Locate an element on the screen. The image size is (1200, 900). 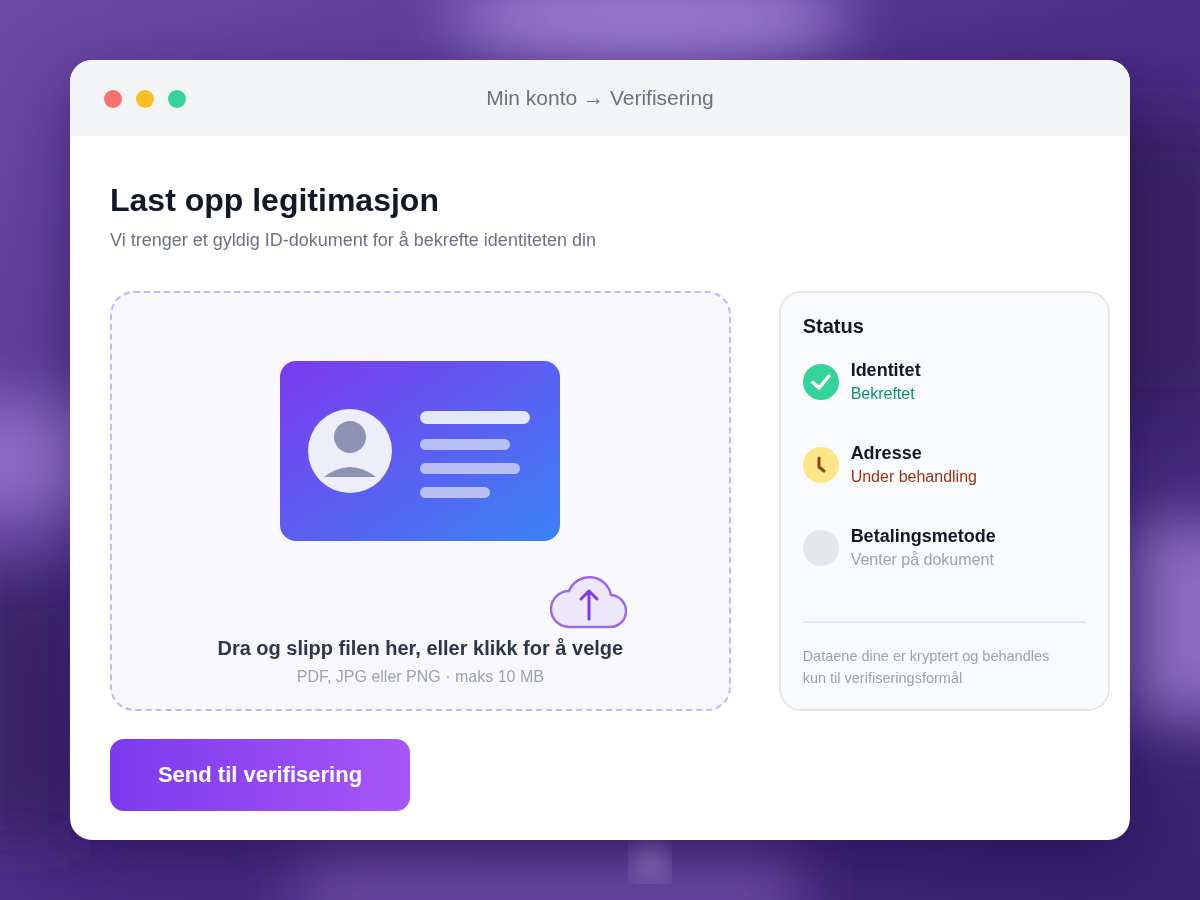
status-text: Bekreftet is located at coordinates (883, 394).